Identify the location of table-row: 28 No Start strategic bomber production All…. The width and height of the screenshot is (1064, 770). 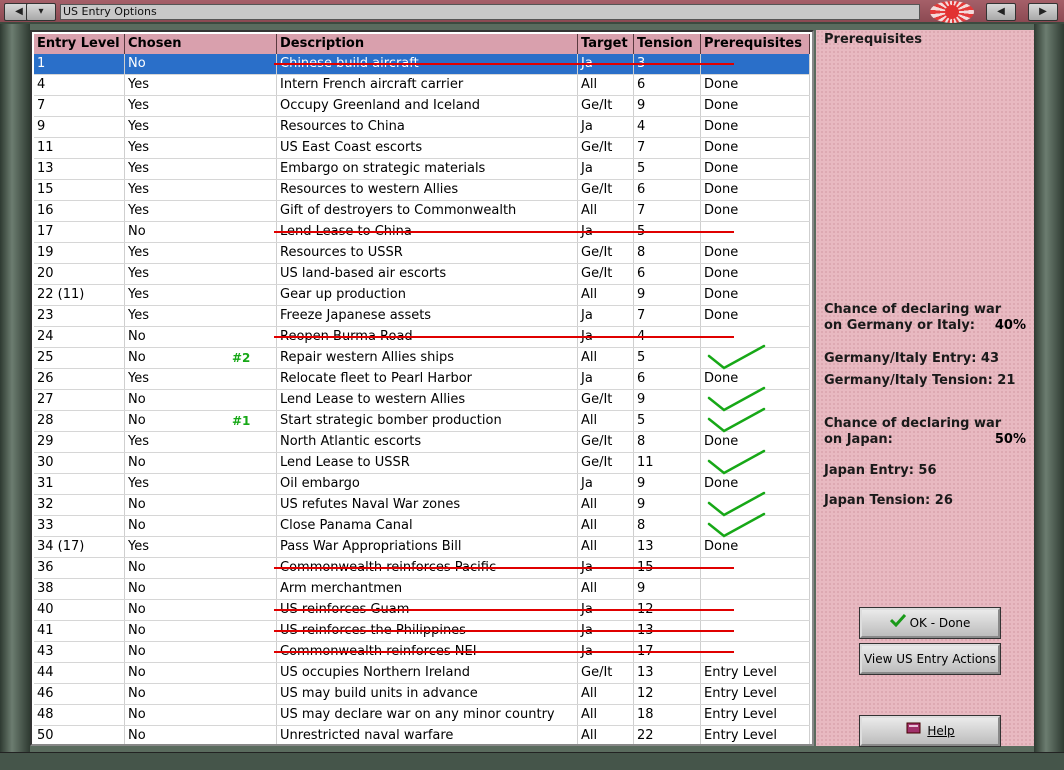
(422, 420).